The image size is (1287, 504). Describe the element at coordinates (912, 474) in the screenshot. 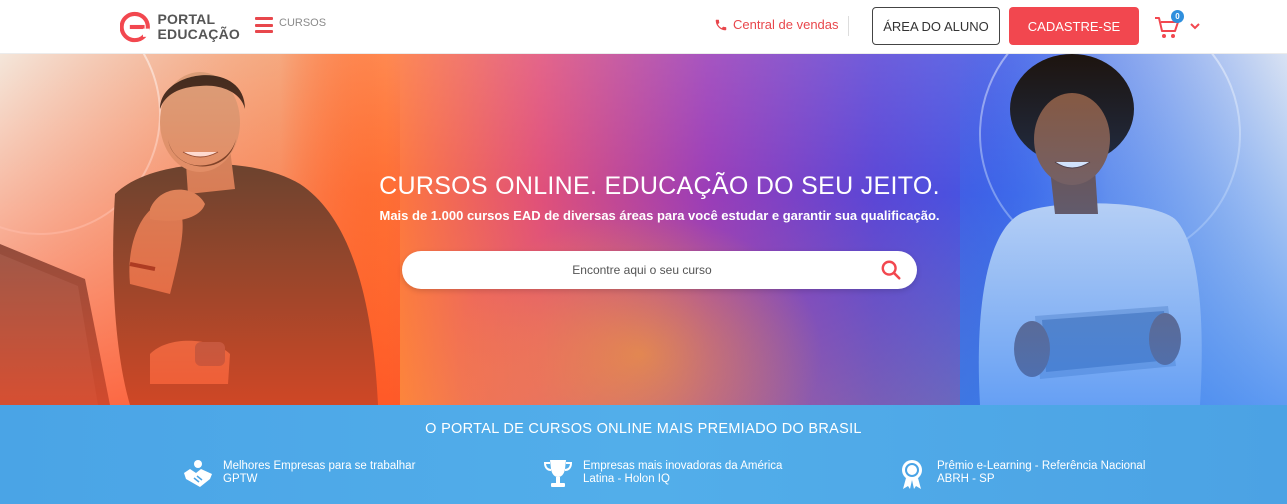

I see `medal-icon` at that location.